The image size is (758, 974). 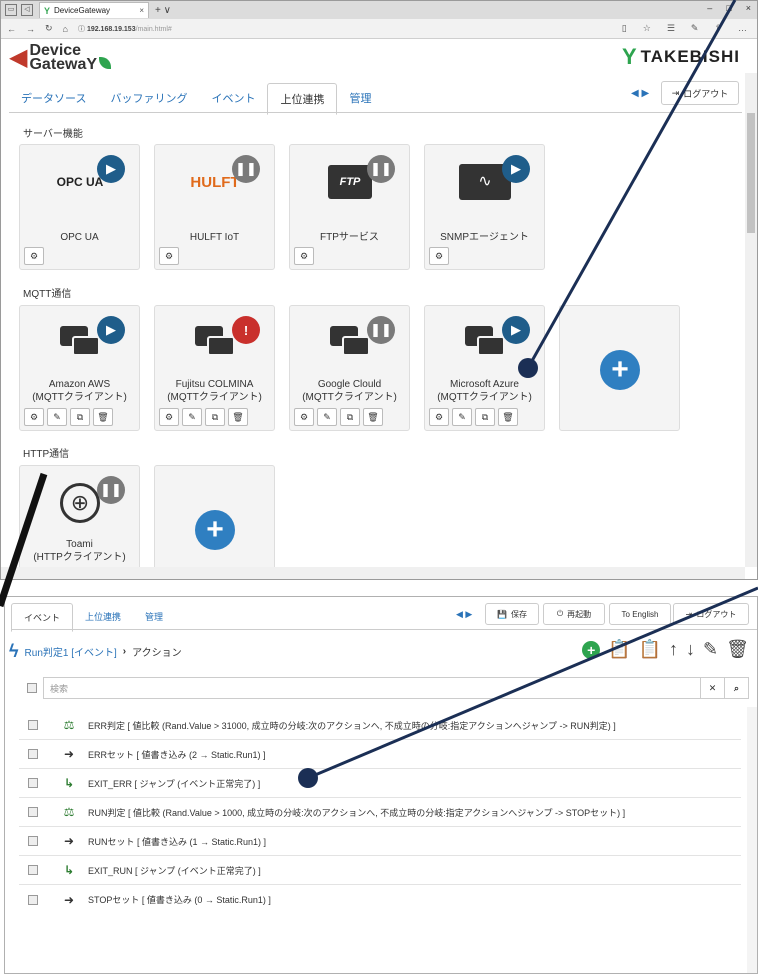 What do you see at coordinates (11, 29) in the screenshot?
I see `back-icon: ←` at bounding box center [11, 29].